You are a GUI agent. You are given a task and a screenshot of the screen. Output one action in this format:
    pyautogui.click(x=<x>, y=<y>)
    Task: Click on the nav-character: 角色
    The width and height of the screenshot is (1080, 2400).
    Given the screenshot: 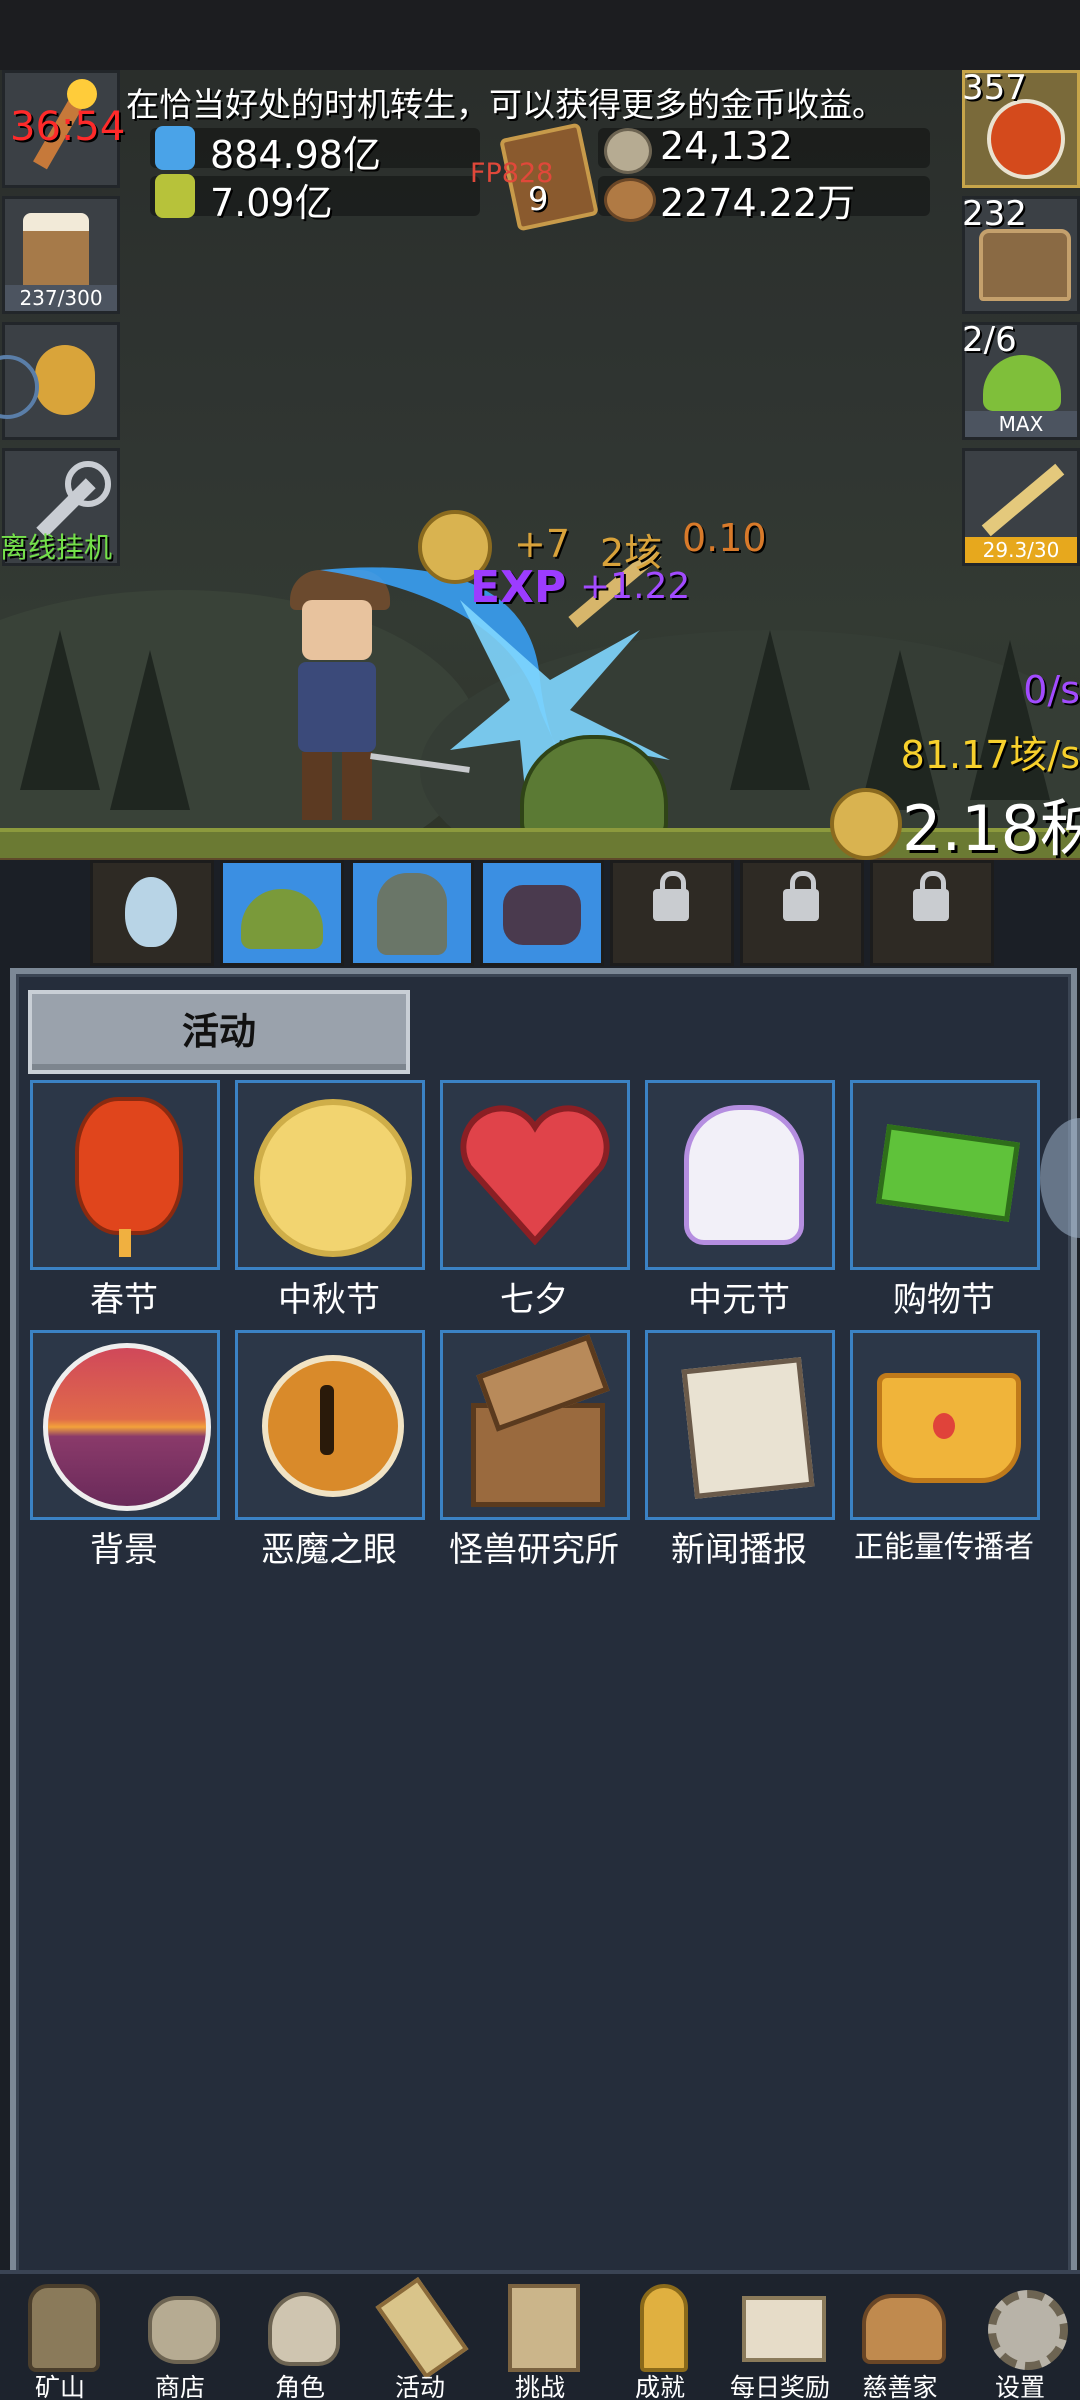 What is the action you would take?
    pyautogui.click(x=300, y=2338)
    